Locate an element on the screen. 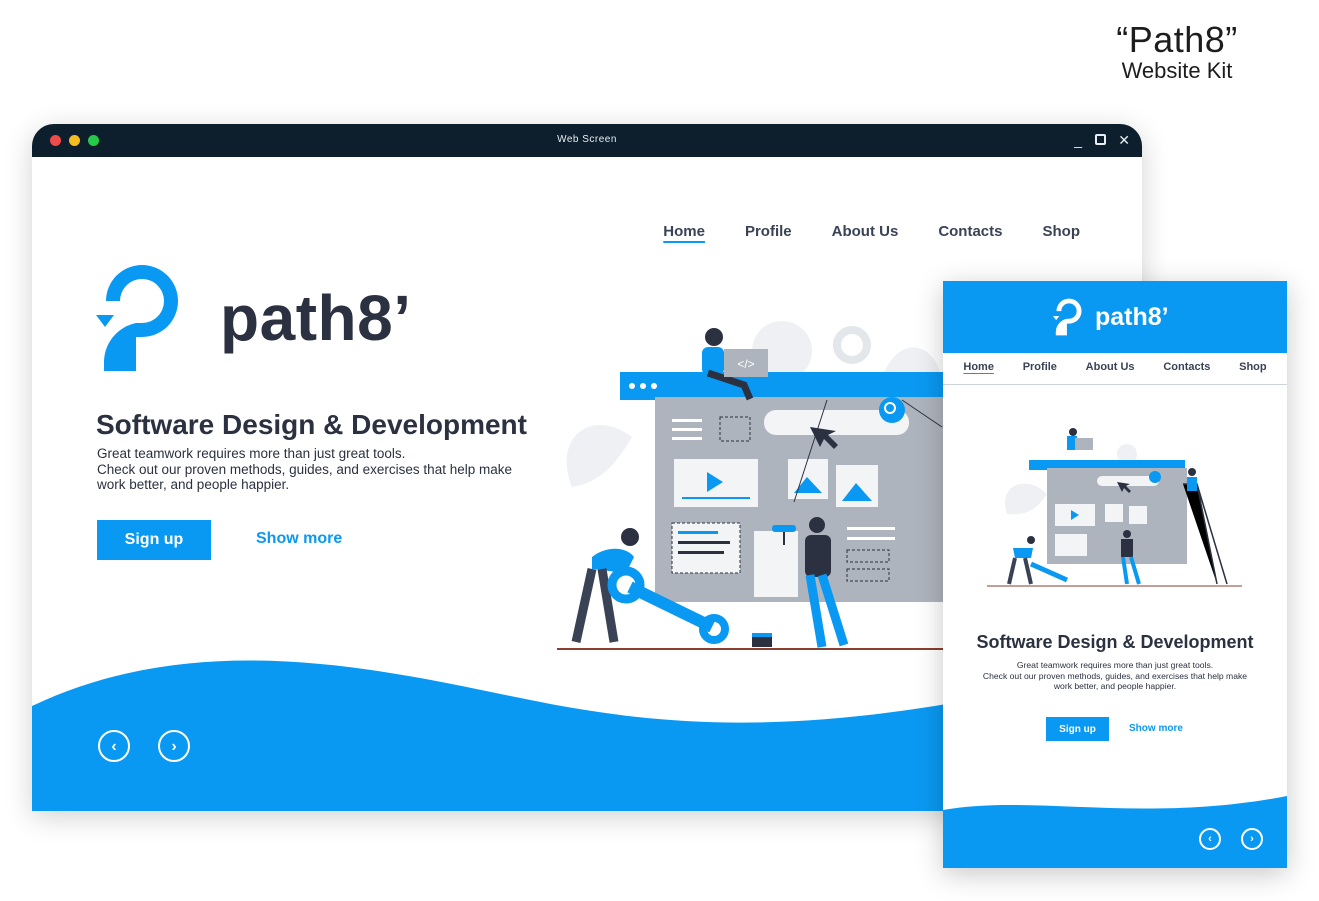 The width and height of the screenshot is (1319, 901). mobile-hero-headline: Software Design & Development is located at coordinates (1115, 642).